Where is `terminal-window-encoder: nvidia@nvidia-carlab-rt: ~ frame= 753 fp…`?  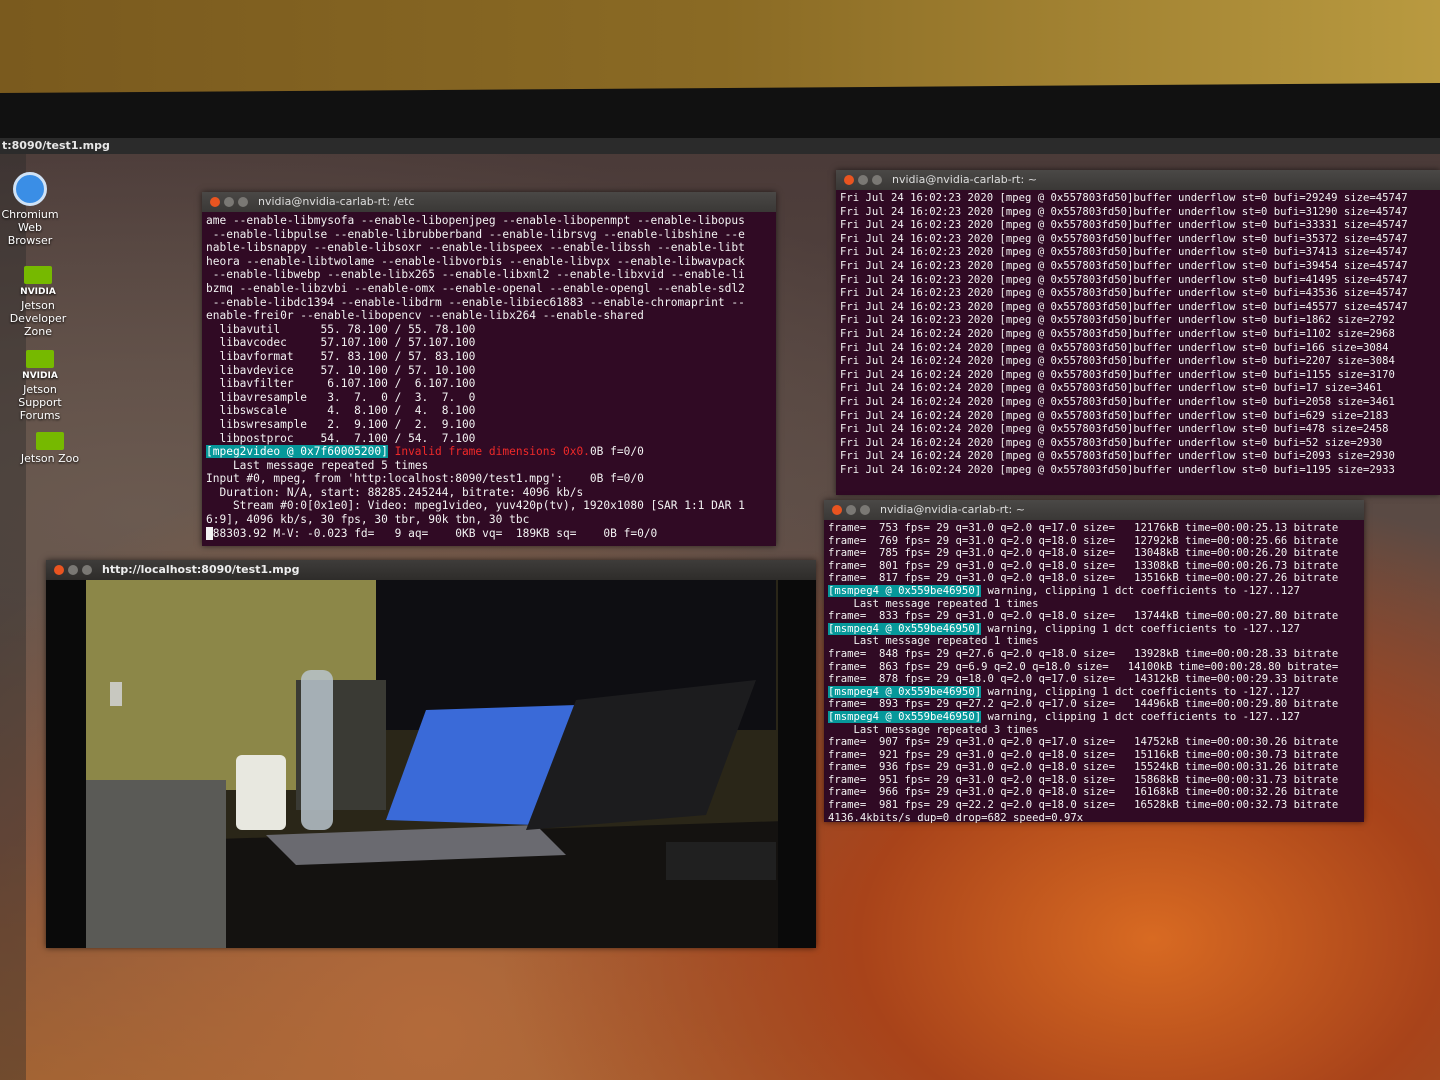 terminal-window-encoder: nvidia@nvidia-carlab-rt: ~ frame= 753 fp… is located at coordinates (1094, 662).